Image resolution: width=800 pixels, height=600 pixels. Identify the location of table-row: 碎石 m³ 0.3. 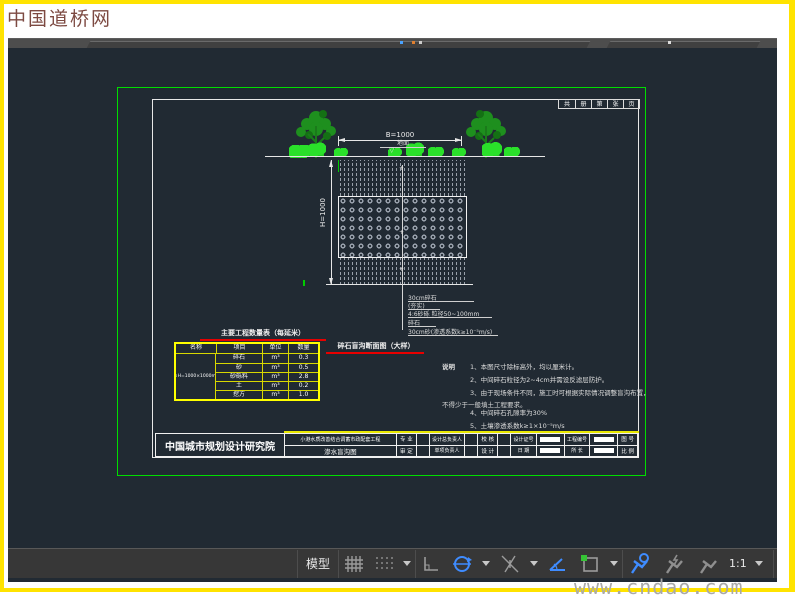
(267, 358).